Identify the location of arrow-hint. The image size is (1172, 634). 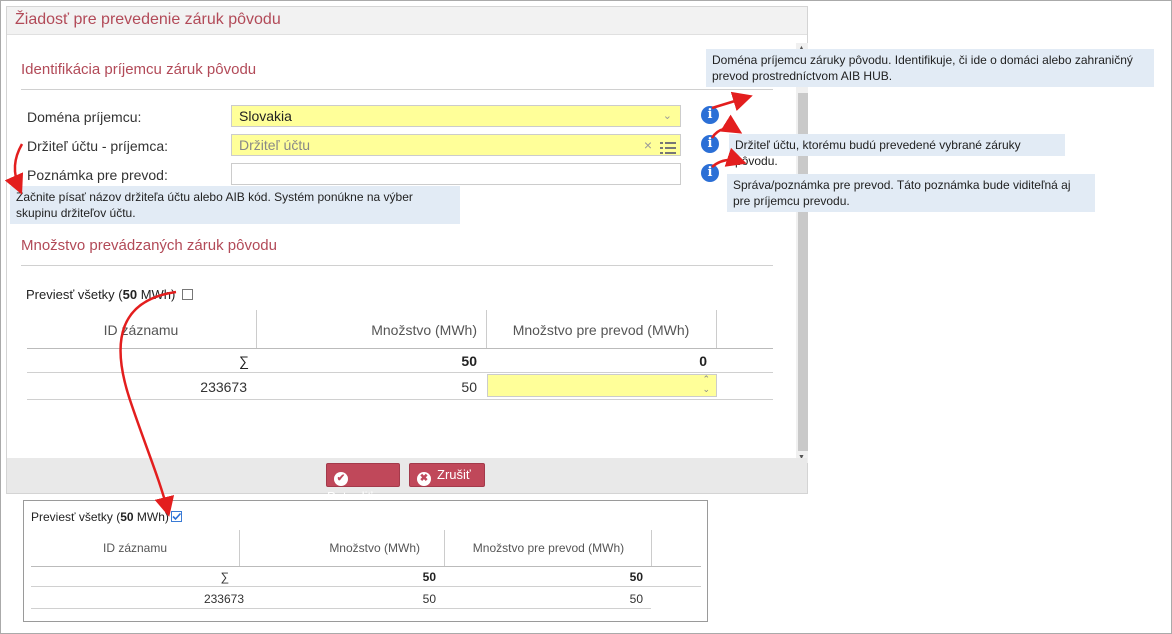
(14, 169).